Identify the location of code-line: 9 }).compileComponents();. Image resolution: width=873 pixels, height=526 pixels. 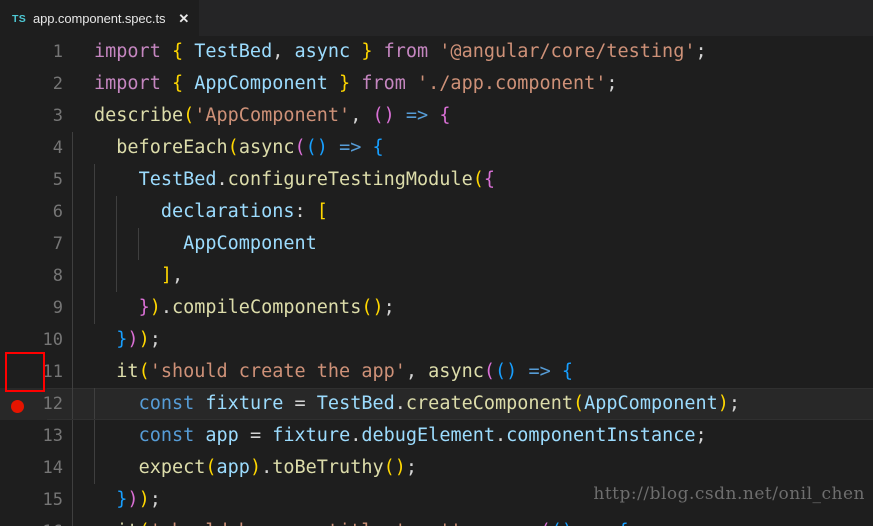
(436, 308).